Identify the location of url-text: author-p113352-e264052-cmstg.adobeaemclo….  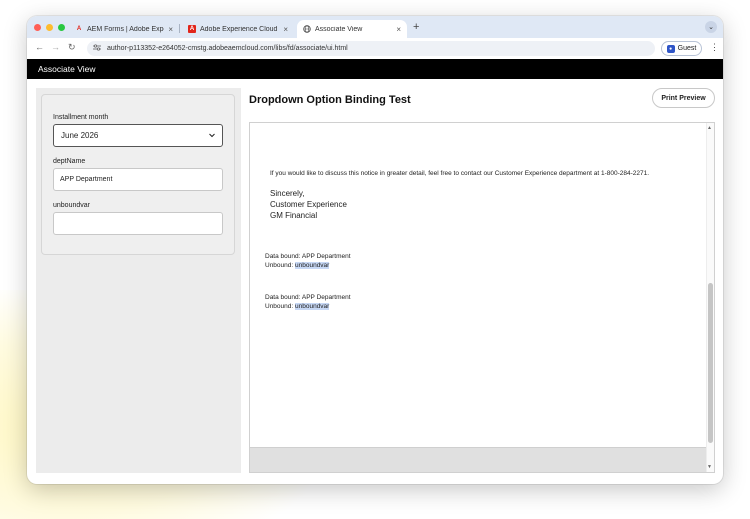
(227, 48).